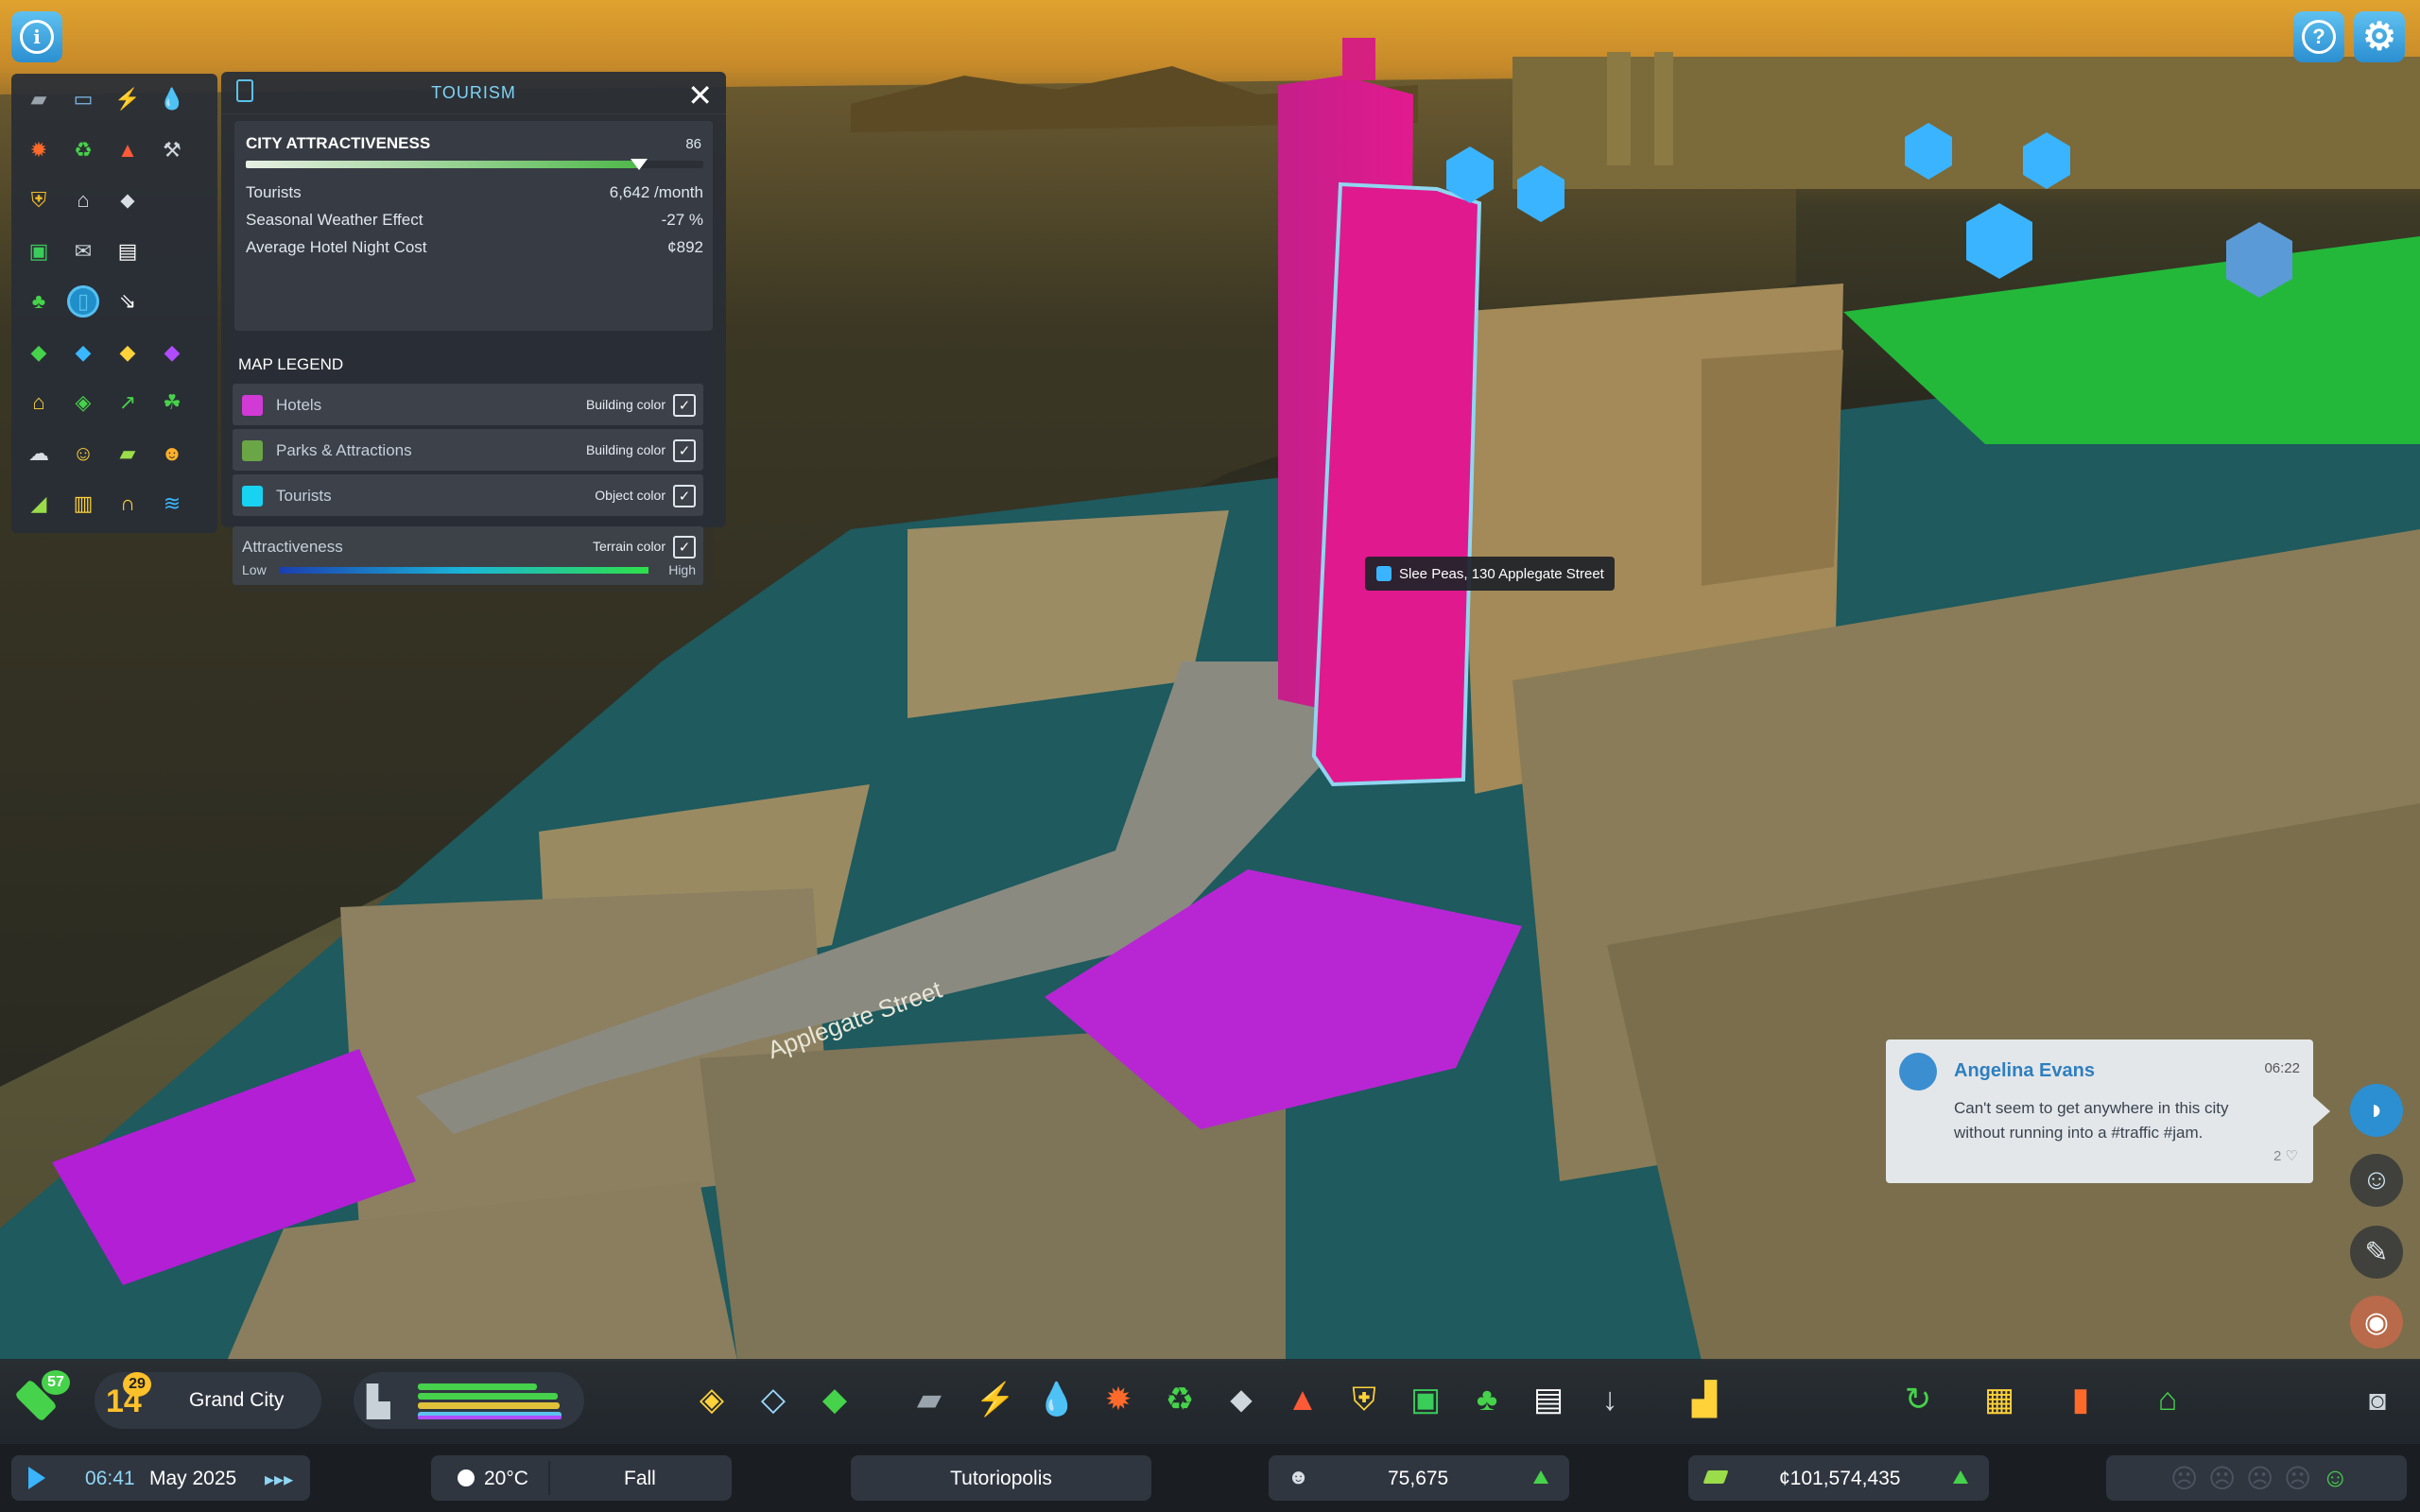 Image resolution: width=2420 pixels, height=1512 pixels. I want to click on services-icon: ⚒, so click(172, 150).